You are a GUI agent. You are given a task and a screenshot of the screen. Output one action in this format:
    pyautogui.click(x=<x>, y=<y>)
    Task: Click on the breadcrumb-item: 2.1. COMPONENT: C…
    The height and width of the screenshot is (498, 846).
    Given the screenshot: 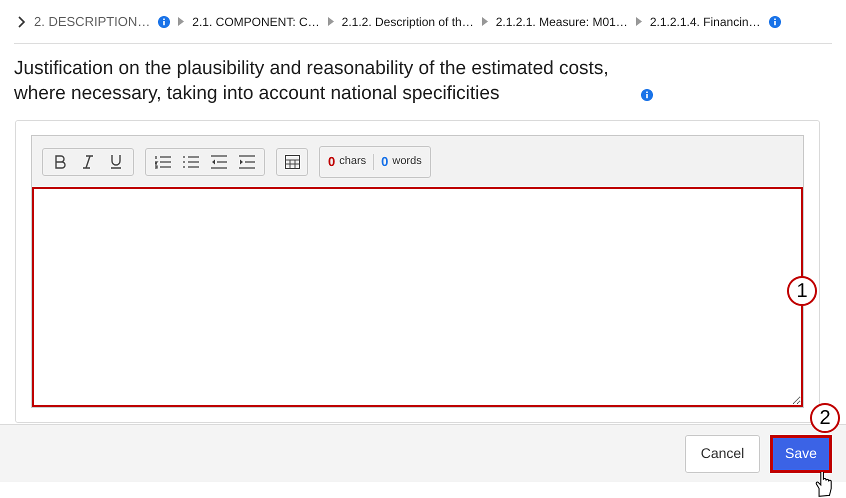 What is the action you would take?
    pyautogui.click(x=256, y=21)
    